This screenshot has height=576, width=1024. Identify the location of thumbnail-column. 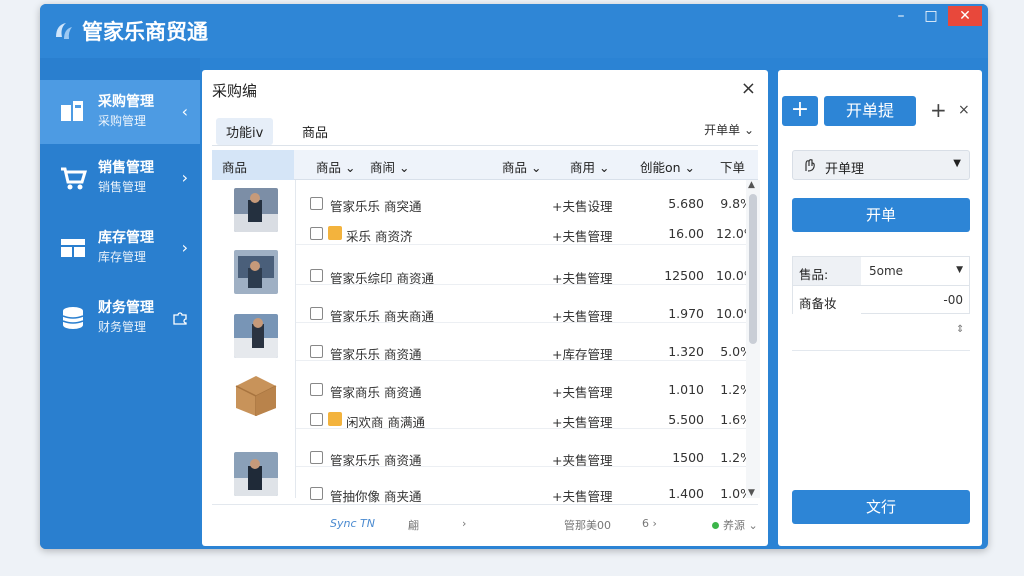
(254, 339).